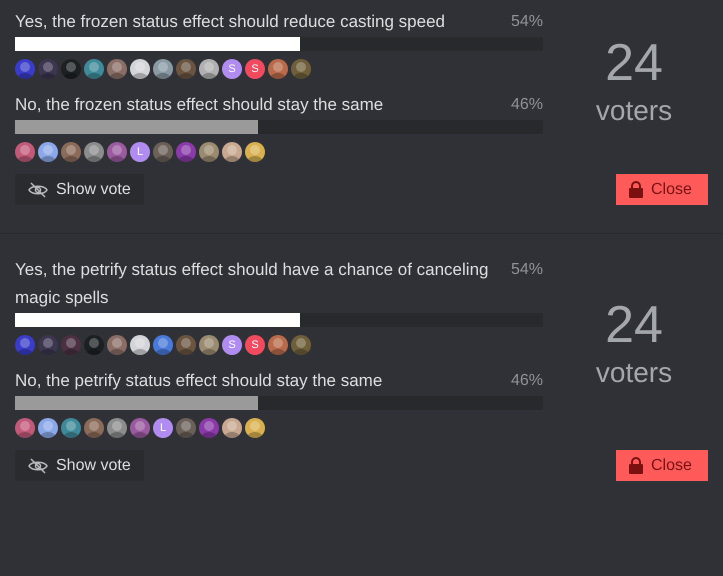 This screenshot has width=723, height=576. I want to click on option-text: Yes, the frozen status effect should reduce casting speed, so click(230, 22).